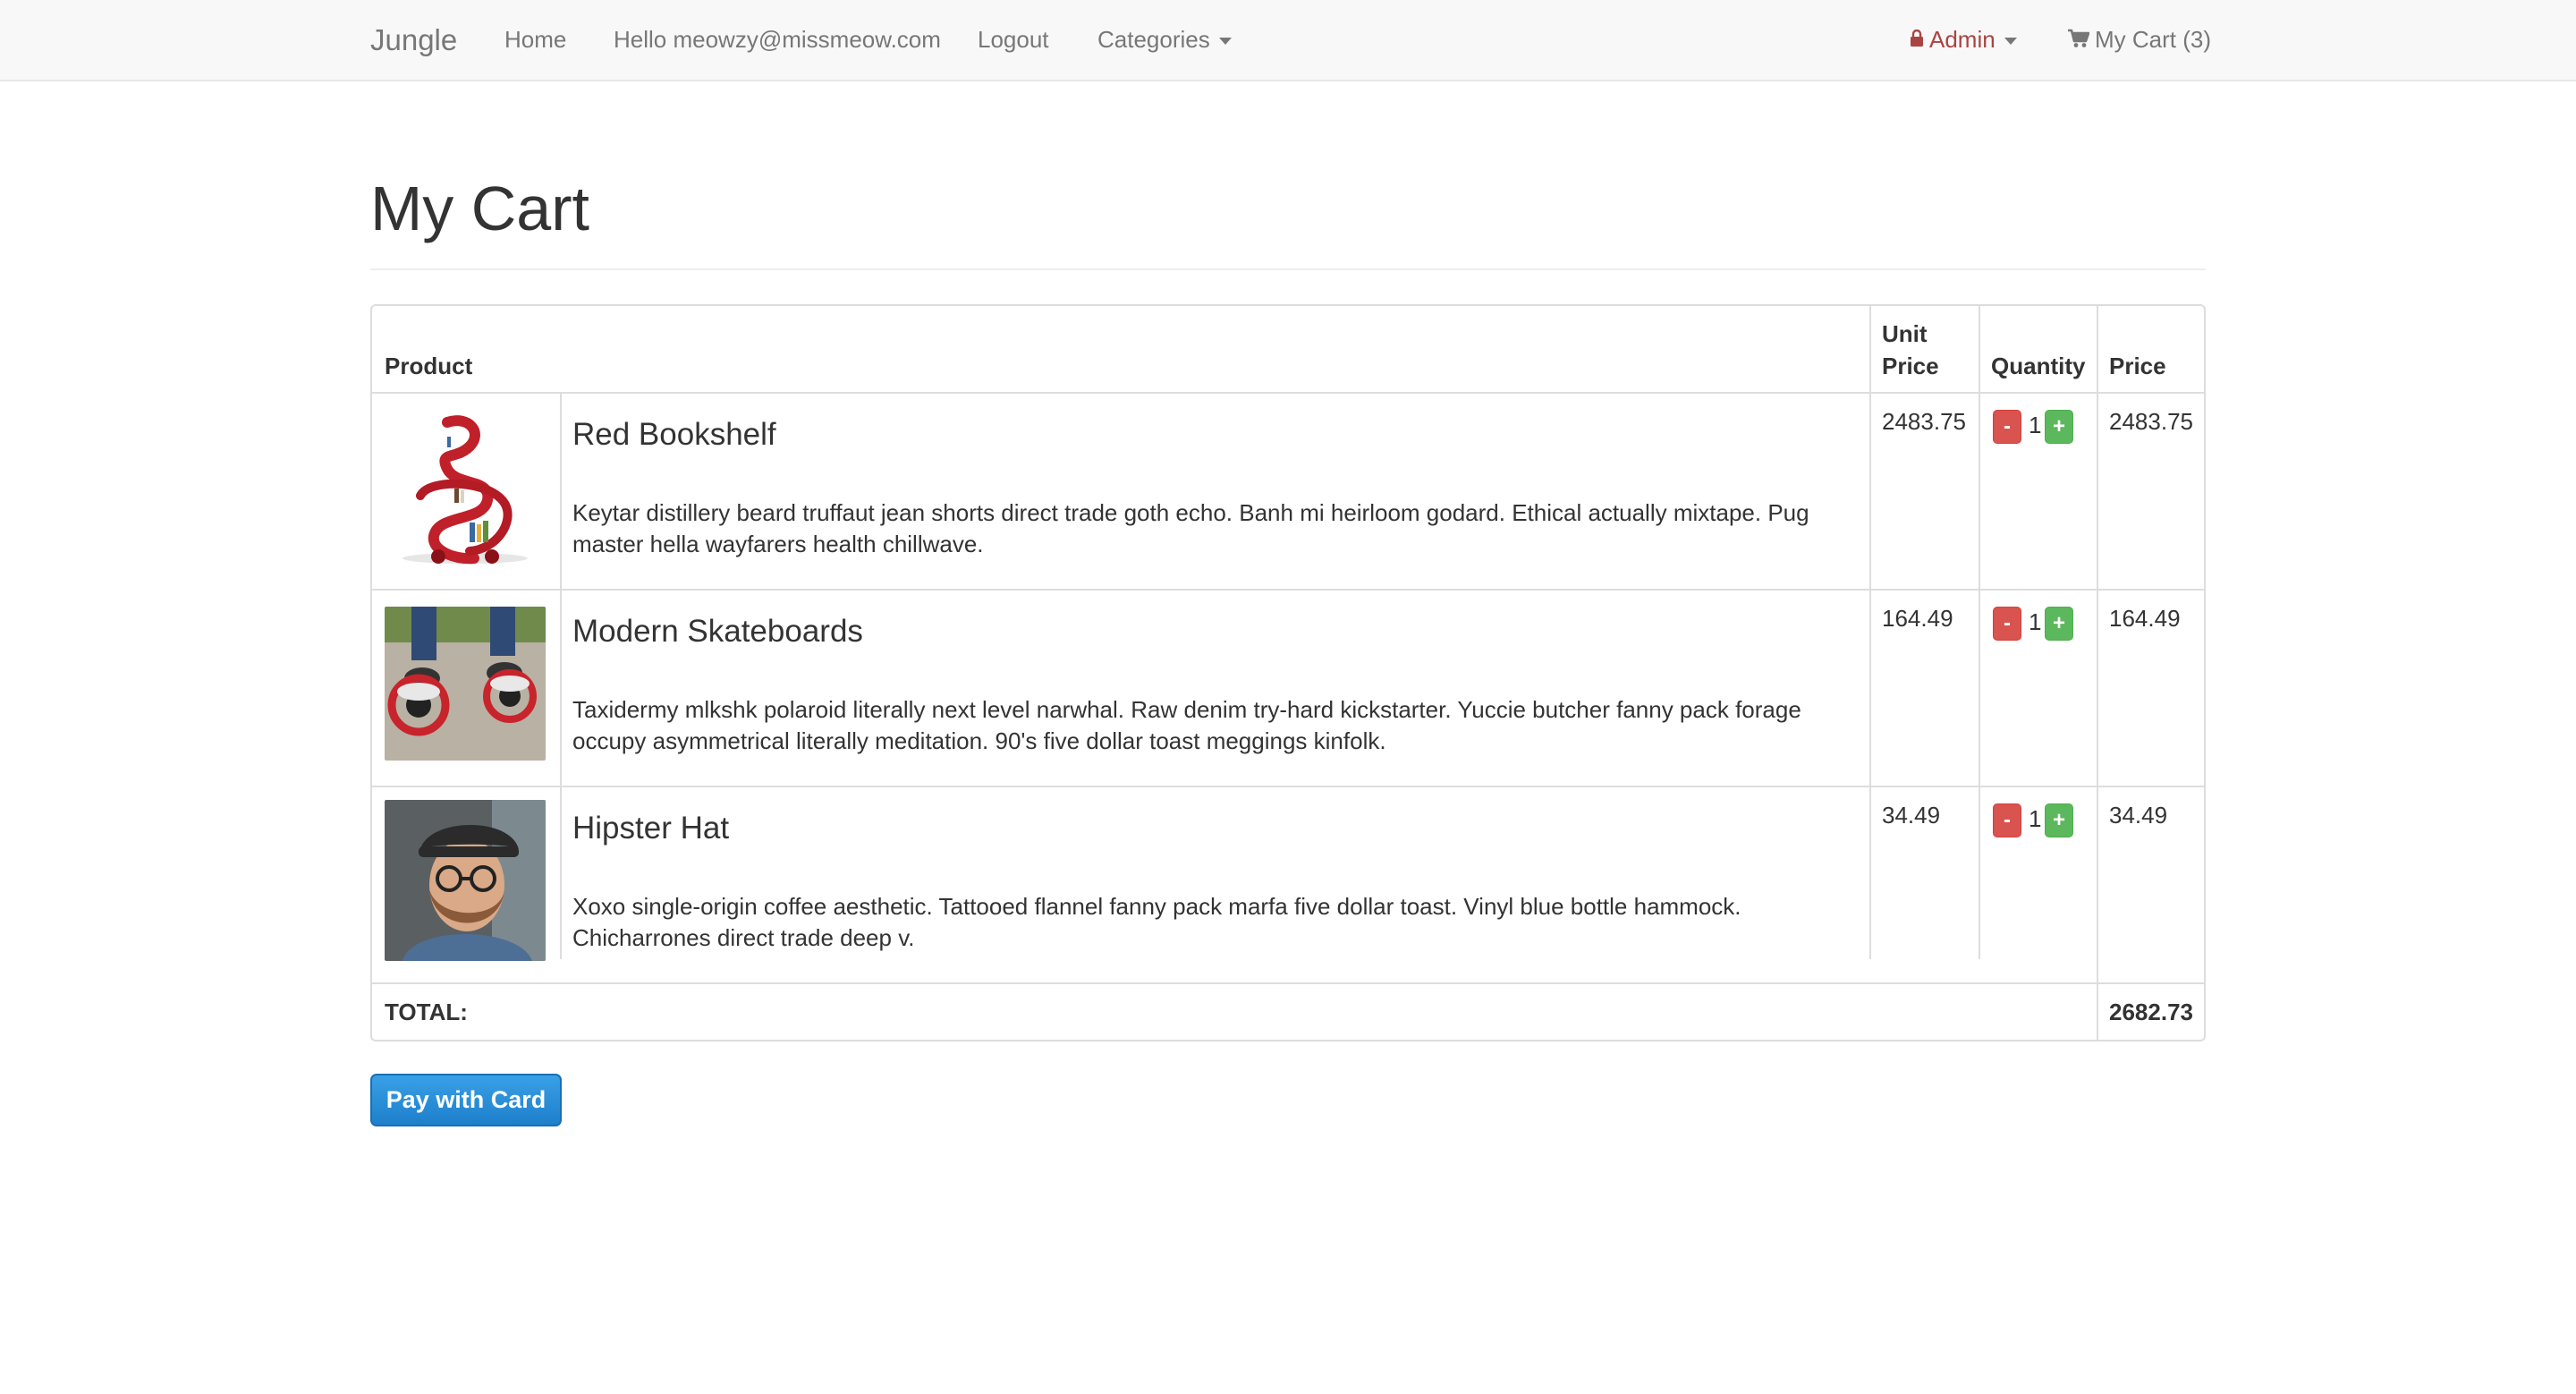 This screenshot has width=2576, height=1394. I want to click on lock-icon, so click(1917, 38).